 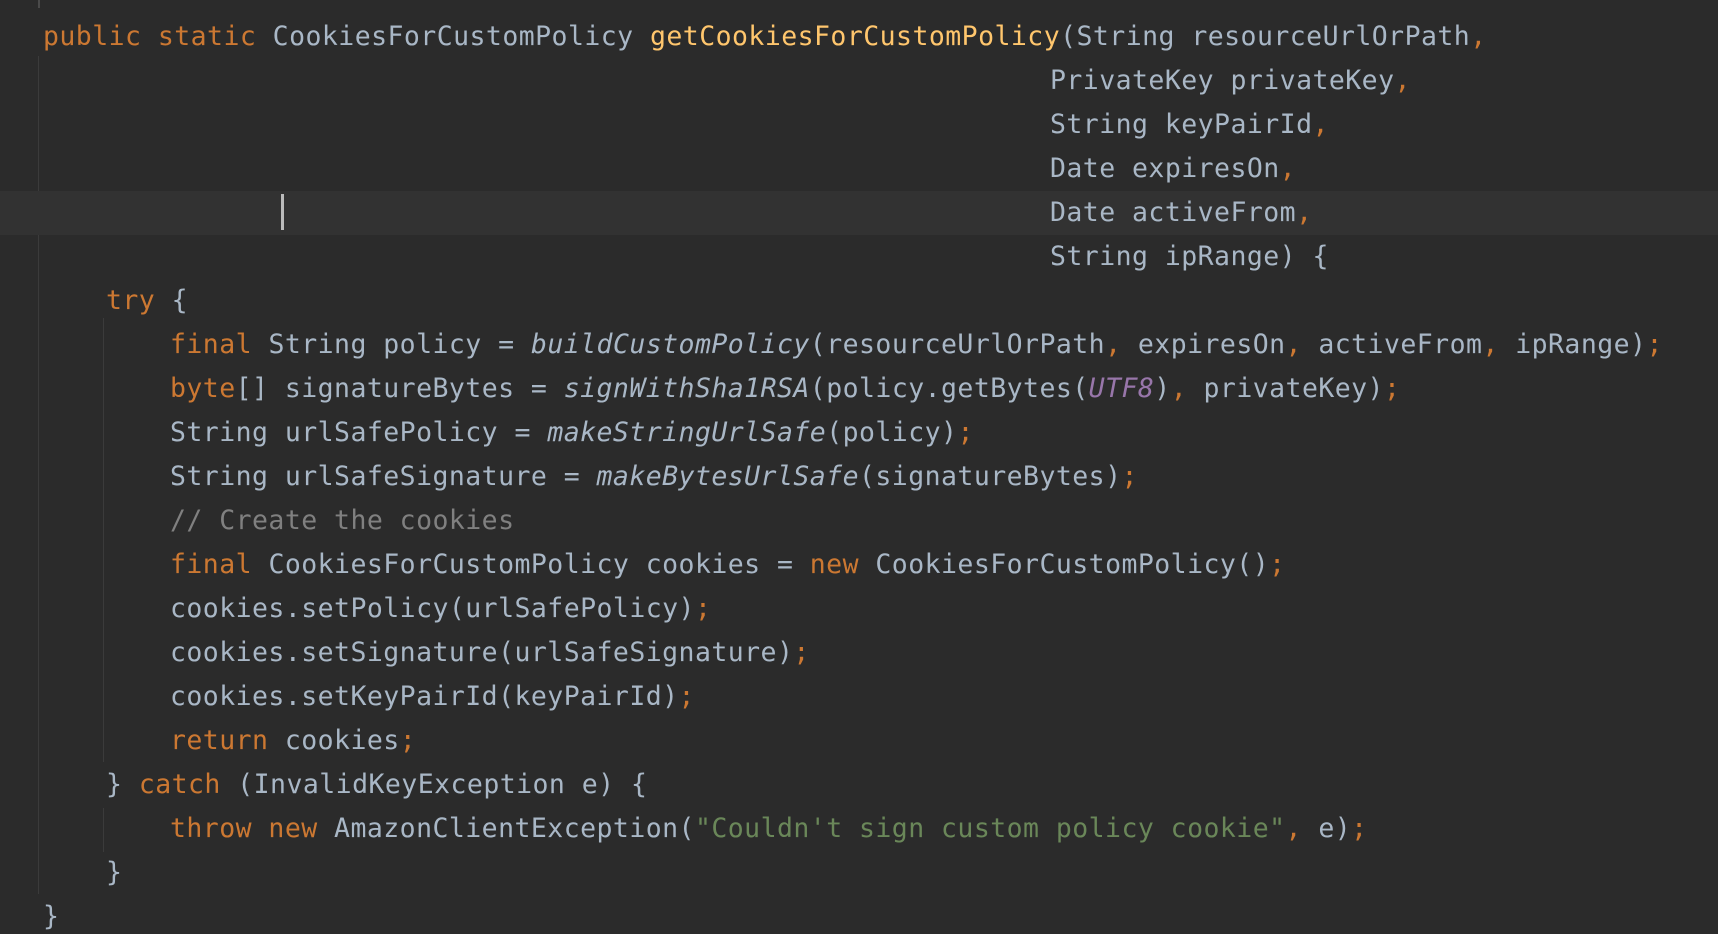 What do you see at coordinates (39, 4) in the screenshot?
I see `scroll-edge-marker` at bounding box center [39, 4].